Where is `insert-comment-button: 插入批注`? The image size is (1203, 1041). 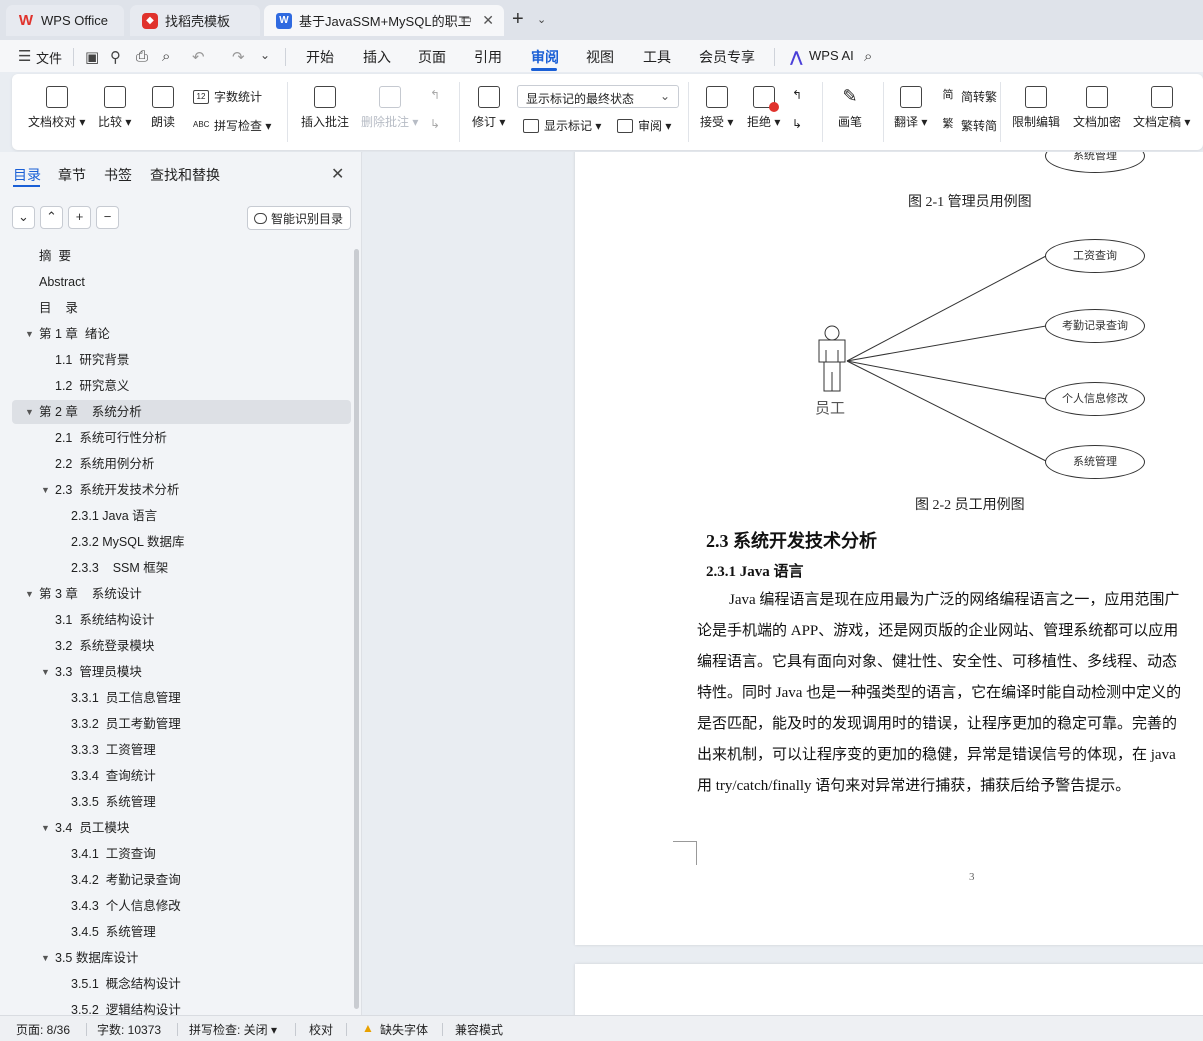 insert-comment-button: 插入批注 is located at coordinates (325, 108).